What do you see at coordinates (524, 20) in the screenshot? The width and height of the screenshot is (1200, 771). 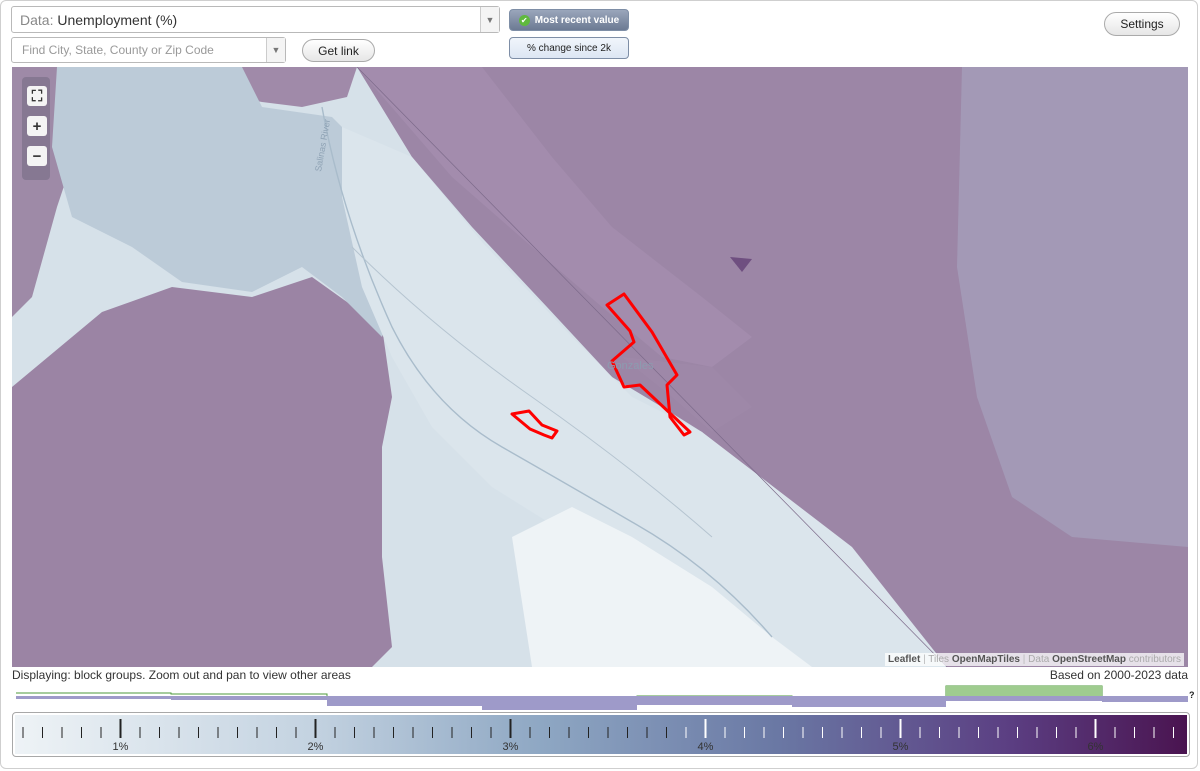 I see `checkmark-icon: ✔` at bounding box center [524, 20].